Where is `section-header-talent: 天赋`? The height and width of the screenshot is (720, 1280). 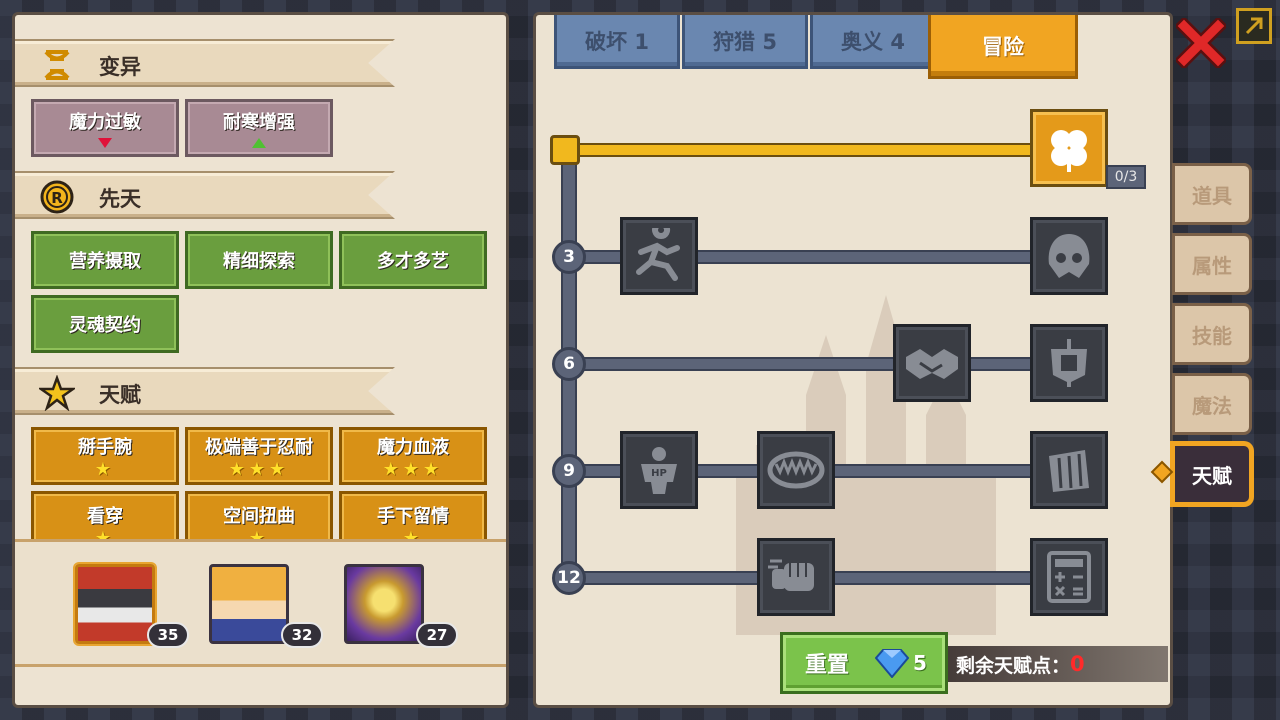
section-header-talent: 天赋 is located at coordinates (205, 391).